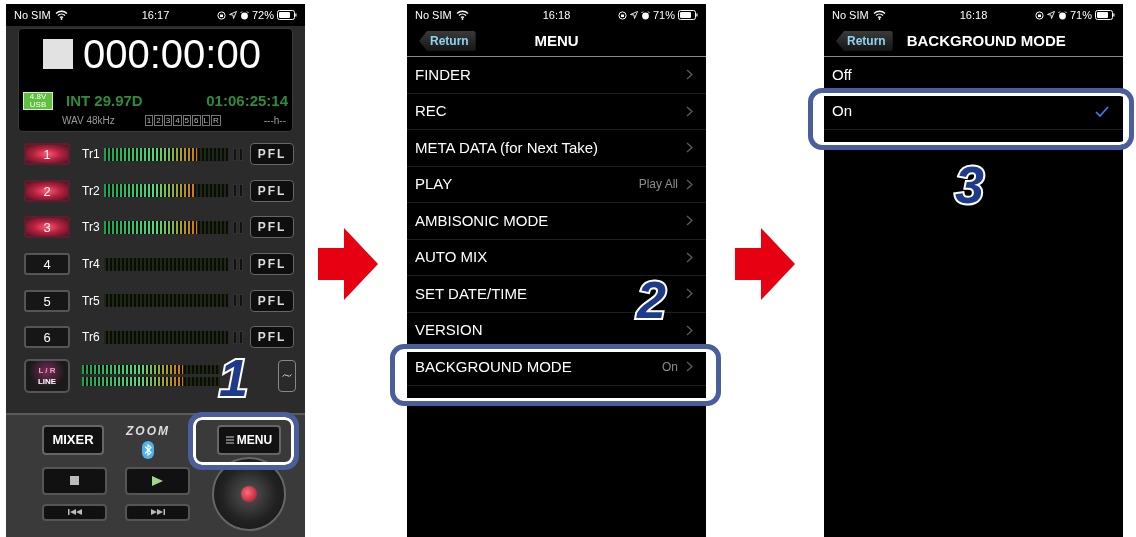 The image size is (1136, 537). Describe the element at coordinates (431, 111) in the screenshot. I see `menu-item: REC` at that location.